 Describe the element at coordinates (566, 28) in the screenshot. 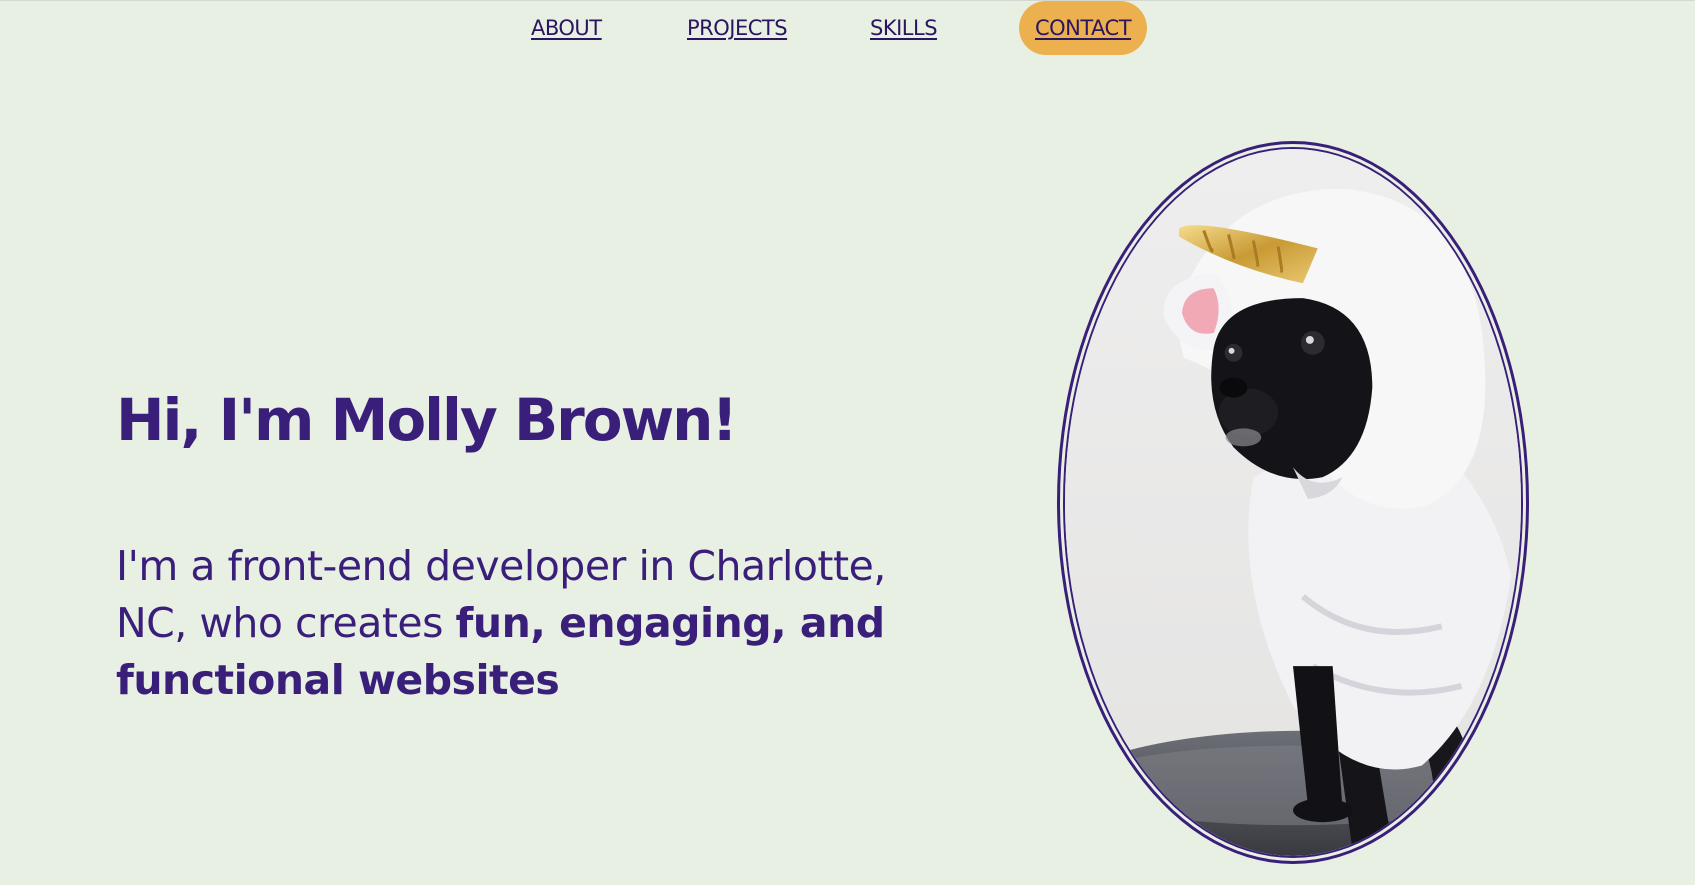

I see `nav-about-link: ABOUT` at that location.